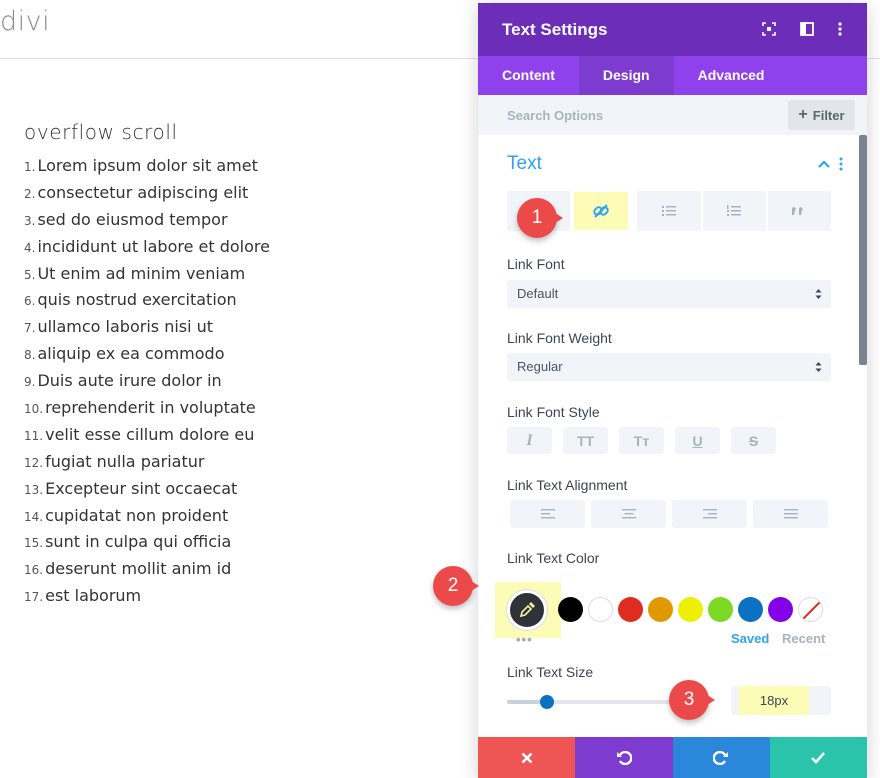  What do you see at coordinates (132, 219) in the screenshot?
I see `list-item-text: sed do eiusmod tempor` at bounding box center [132, 219].